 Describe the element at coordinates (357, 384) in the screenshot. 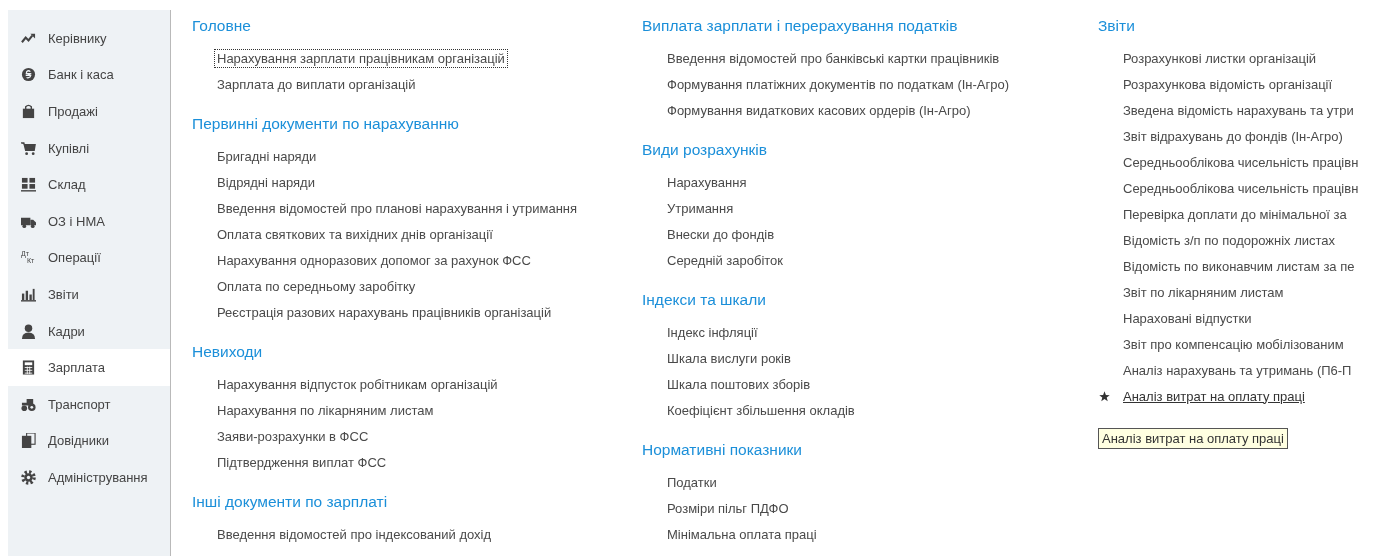

I see `menu-link: Нарахування відпусток робітникам організацій` at that location.